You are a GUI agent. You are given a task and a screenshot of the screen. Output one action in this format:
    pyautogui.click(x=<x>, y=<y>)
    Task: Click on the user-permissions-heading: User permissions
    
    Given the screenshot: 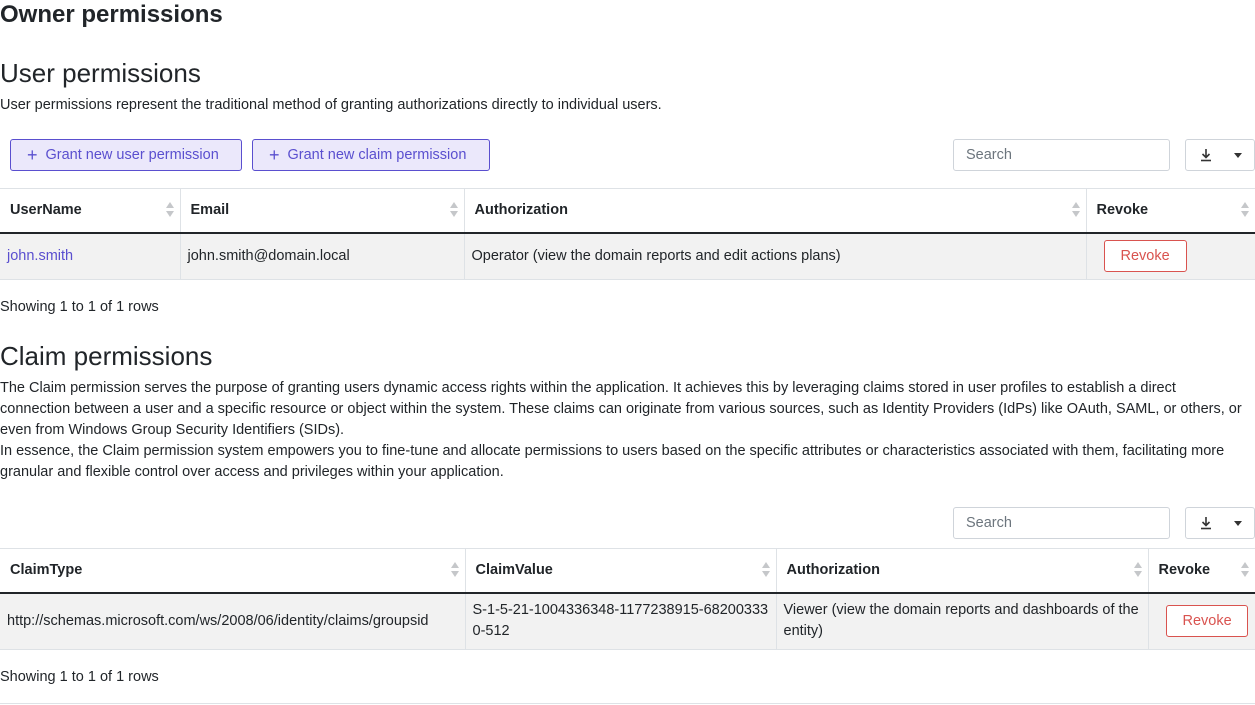 What is the action you would take?
    pyautogui.click(x=100, y=73)
    